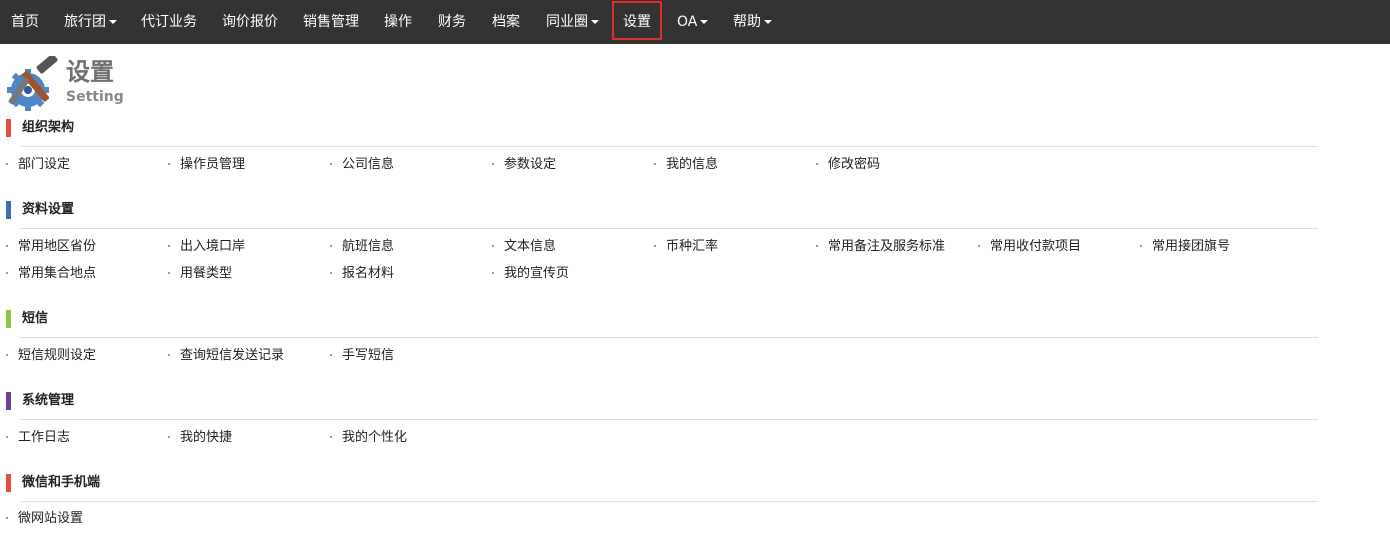 The width and height of the screenshot is (1390, 549). I want to click on link-label: 币种汇率, so click(692, 246).